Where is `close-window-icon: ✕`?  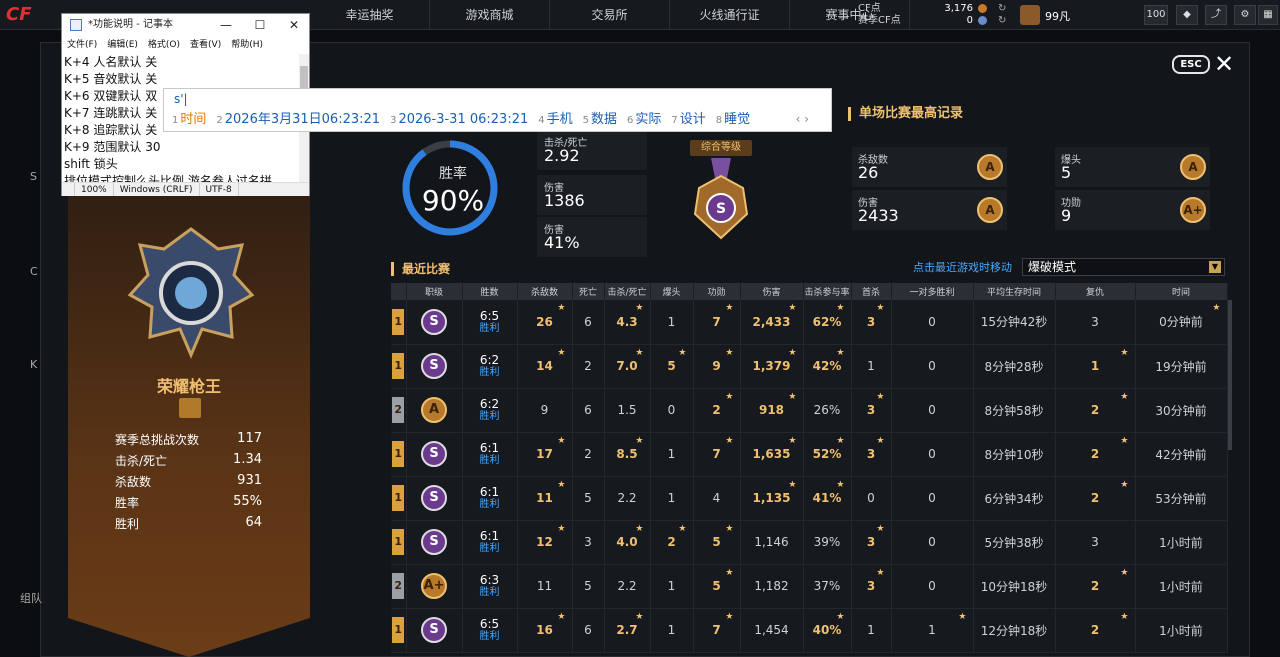 close-window-icon: ✕ is located at coordinates (294, 25).